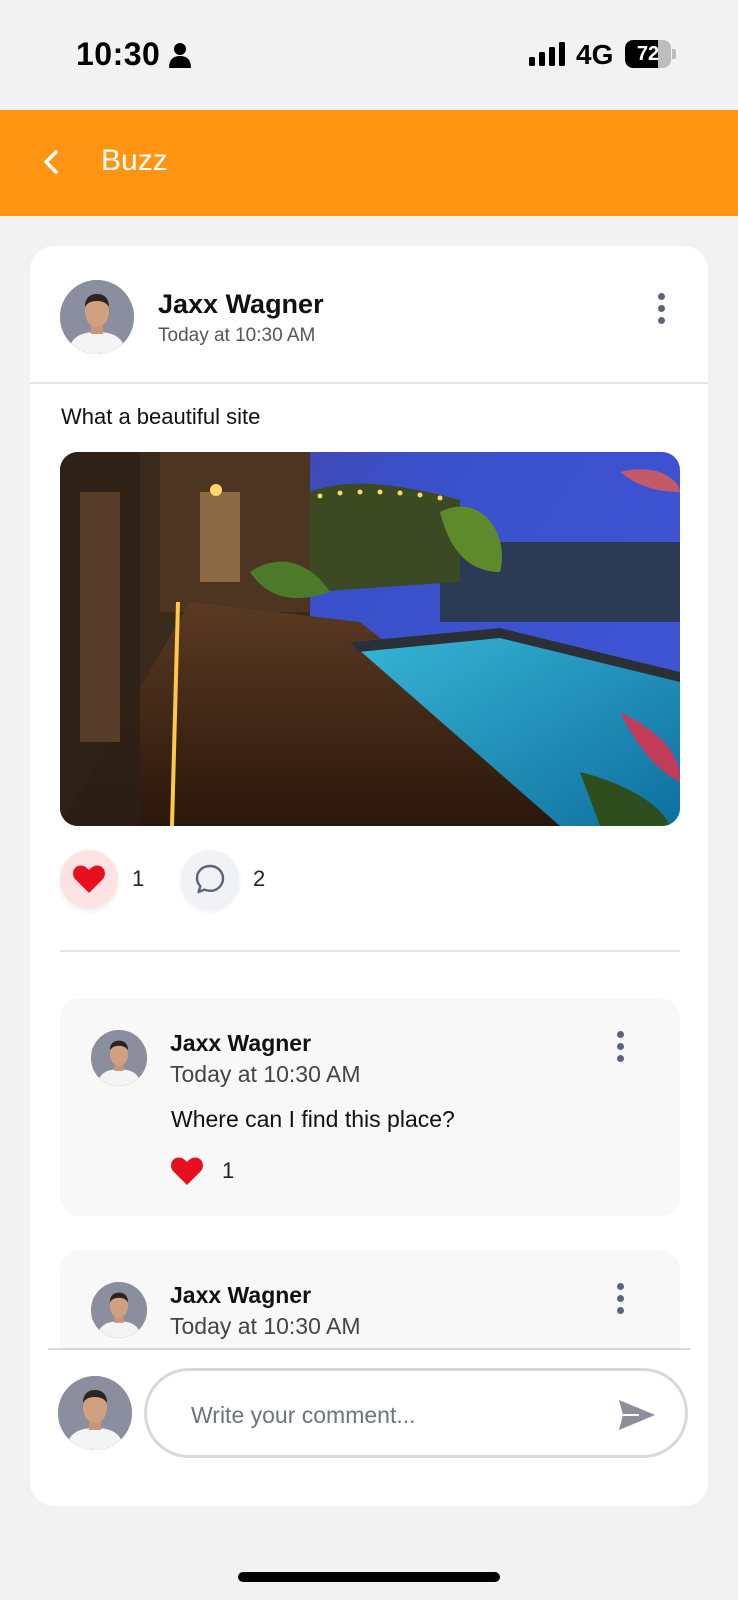 This screenshot has width=738, height=1600. I want to click on comment-composer, so click(369, 1427).